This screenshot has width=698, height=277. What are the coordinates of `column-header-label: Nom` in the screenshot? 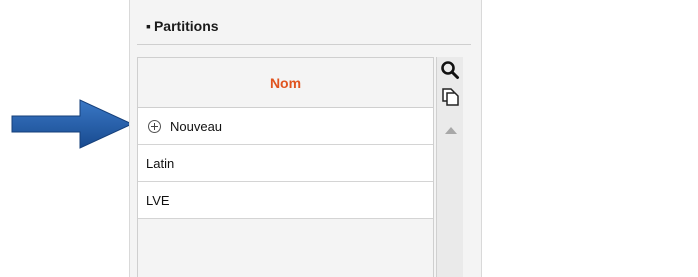 It's located at (285, 82).